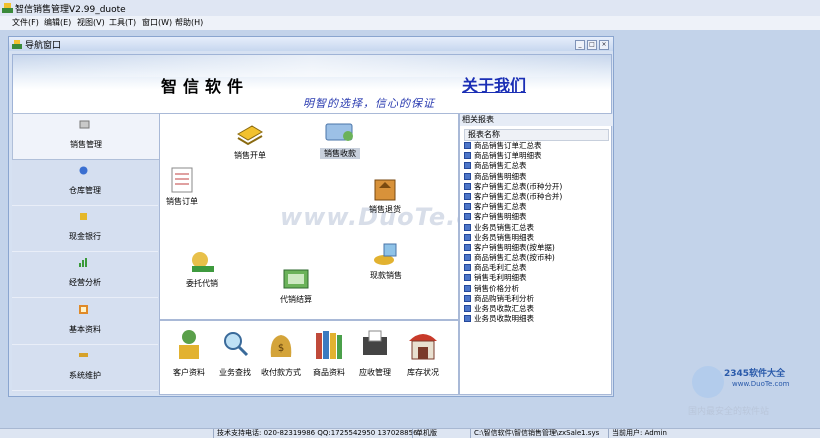 The height and width of the screenshot is (438, 820). What do you see at coordinates (494, 84) in the screenshot?
I see `about-us-link: 关于我们` at bounding box center [494, 84].